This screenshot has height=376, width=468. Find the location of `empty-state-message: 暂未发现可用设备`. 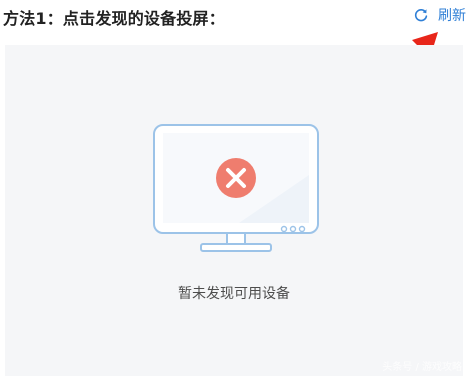

empty-state-message: 暂未发现可用设备 is located at coordinates (234, 294).